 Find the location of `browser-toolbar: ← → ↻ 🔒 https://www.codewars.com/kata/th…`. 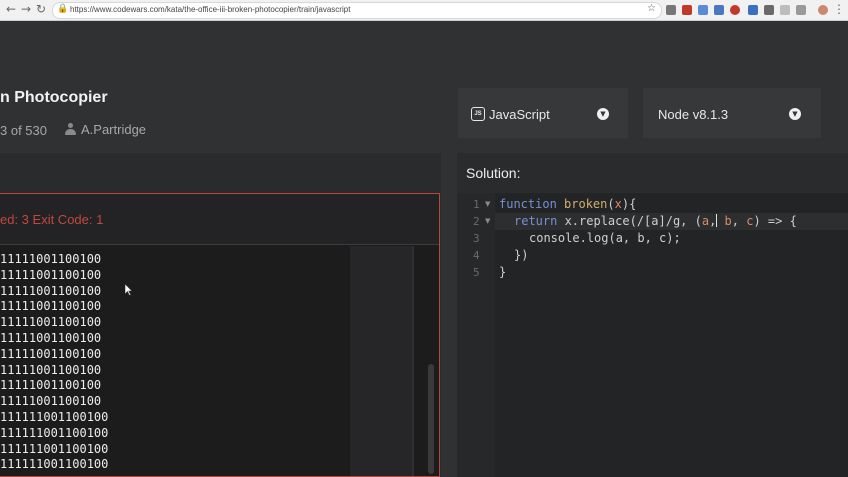

browser-toolbar: ← → ↻ 🔒 https://www.codewars.com/kata/th… is located at coordinates (424, 10).